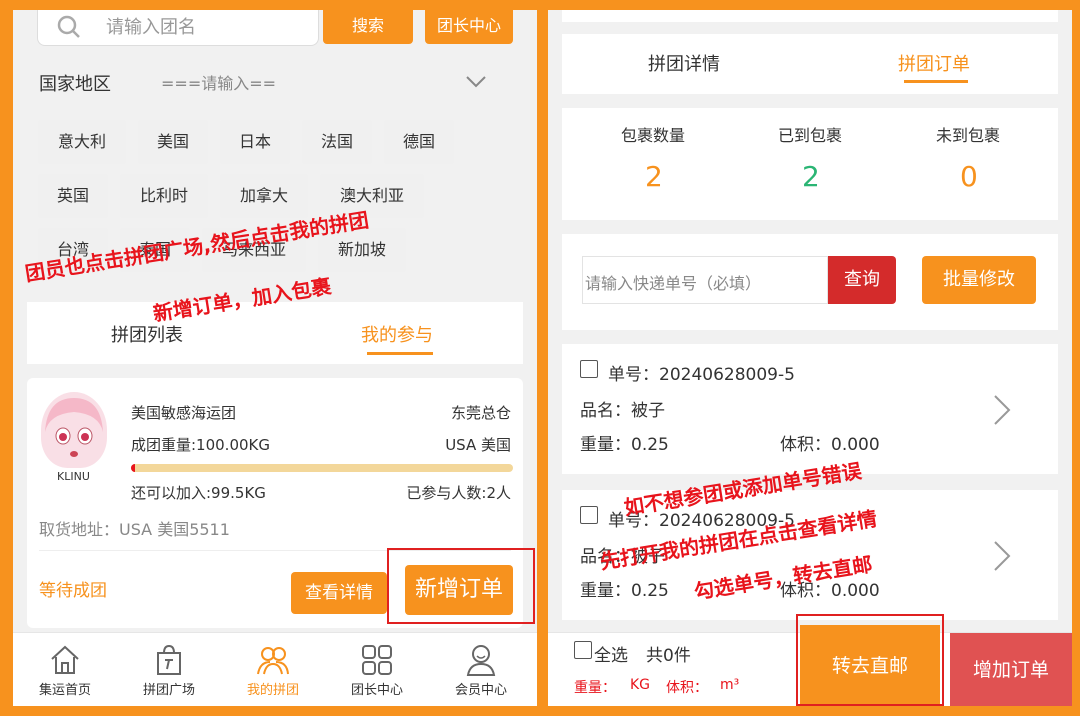  I want to click on selected-count: 共0件, so click(668, 656).